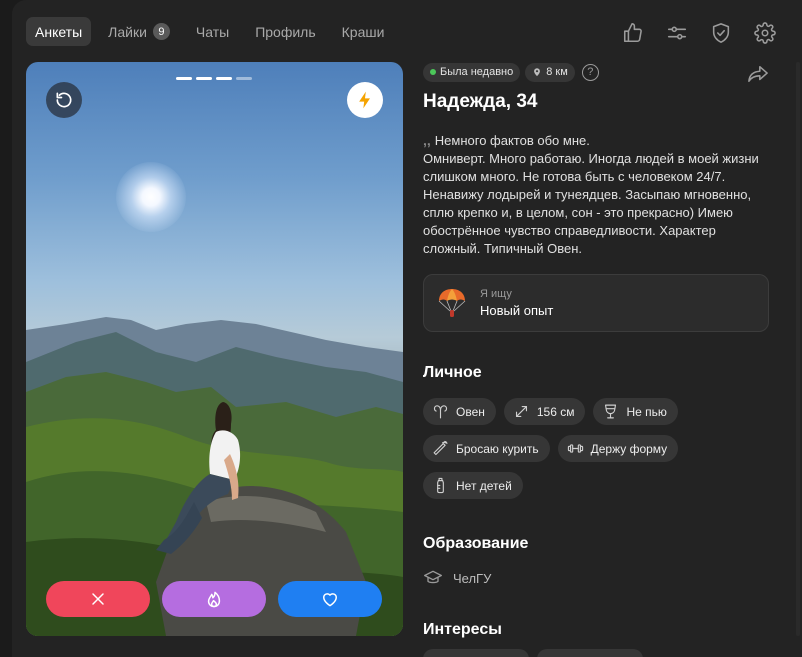 This screenshot has height=657, width=802. I want to click on toolbar-icons, so click(698, 32).